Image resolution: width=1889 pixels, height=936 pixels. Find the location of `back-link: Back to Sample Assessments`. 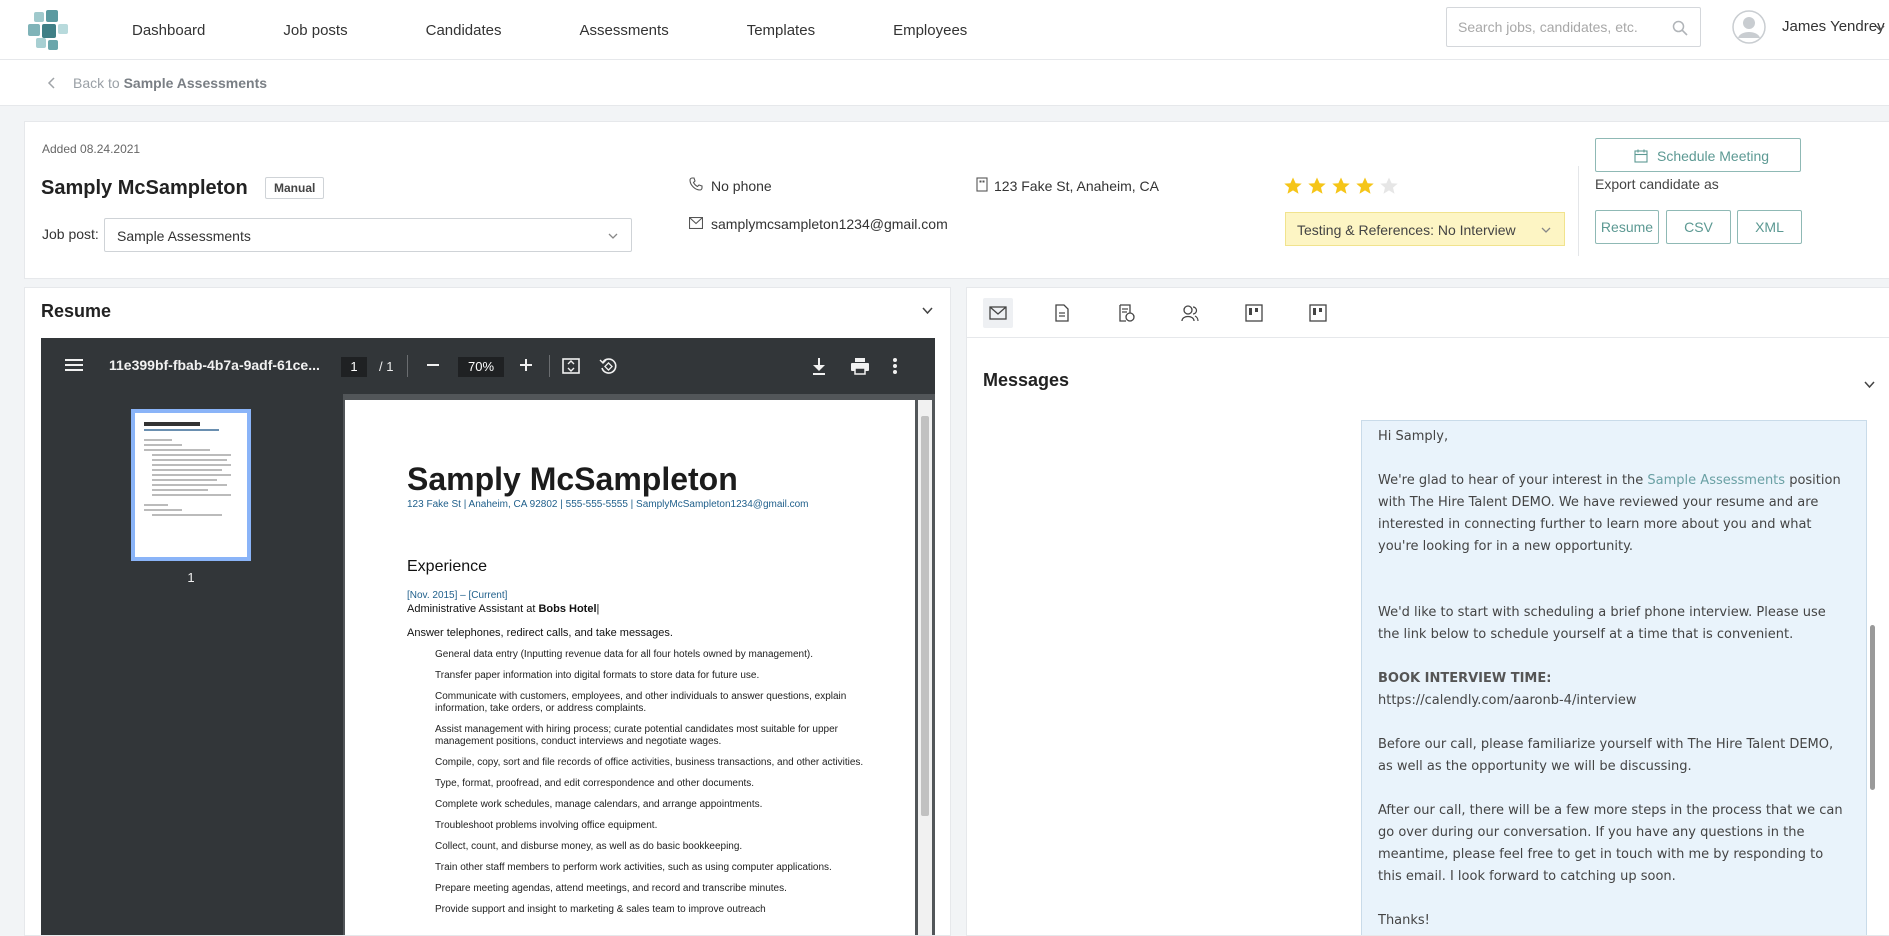

back-link: Back to Sample Assessments is located at coordinates (170, 83).